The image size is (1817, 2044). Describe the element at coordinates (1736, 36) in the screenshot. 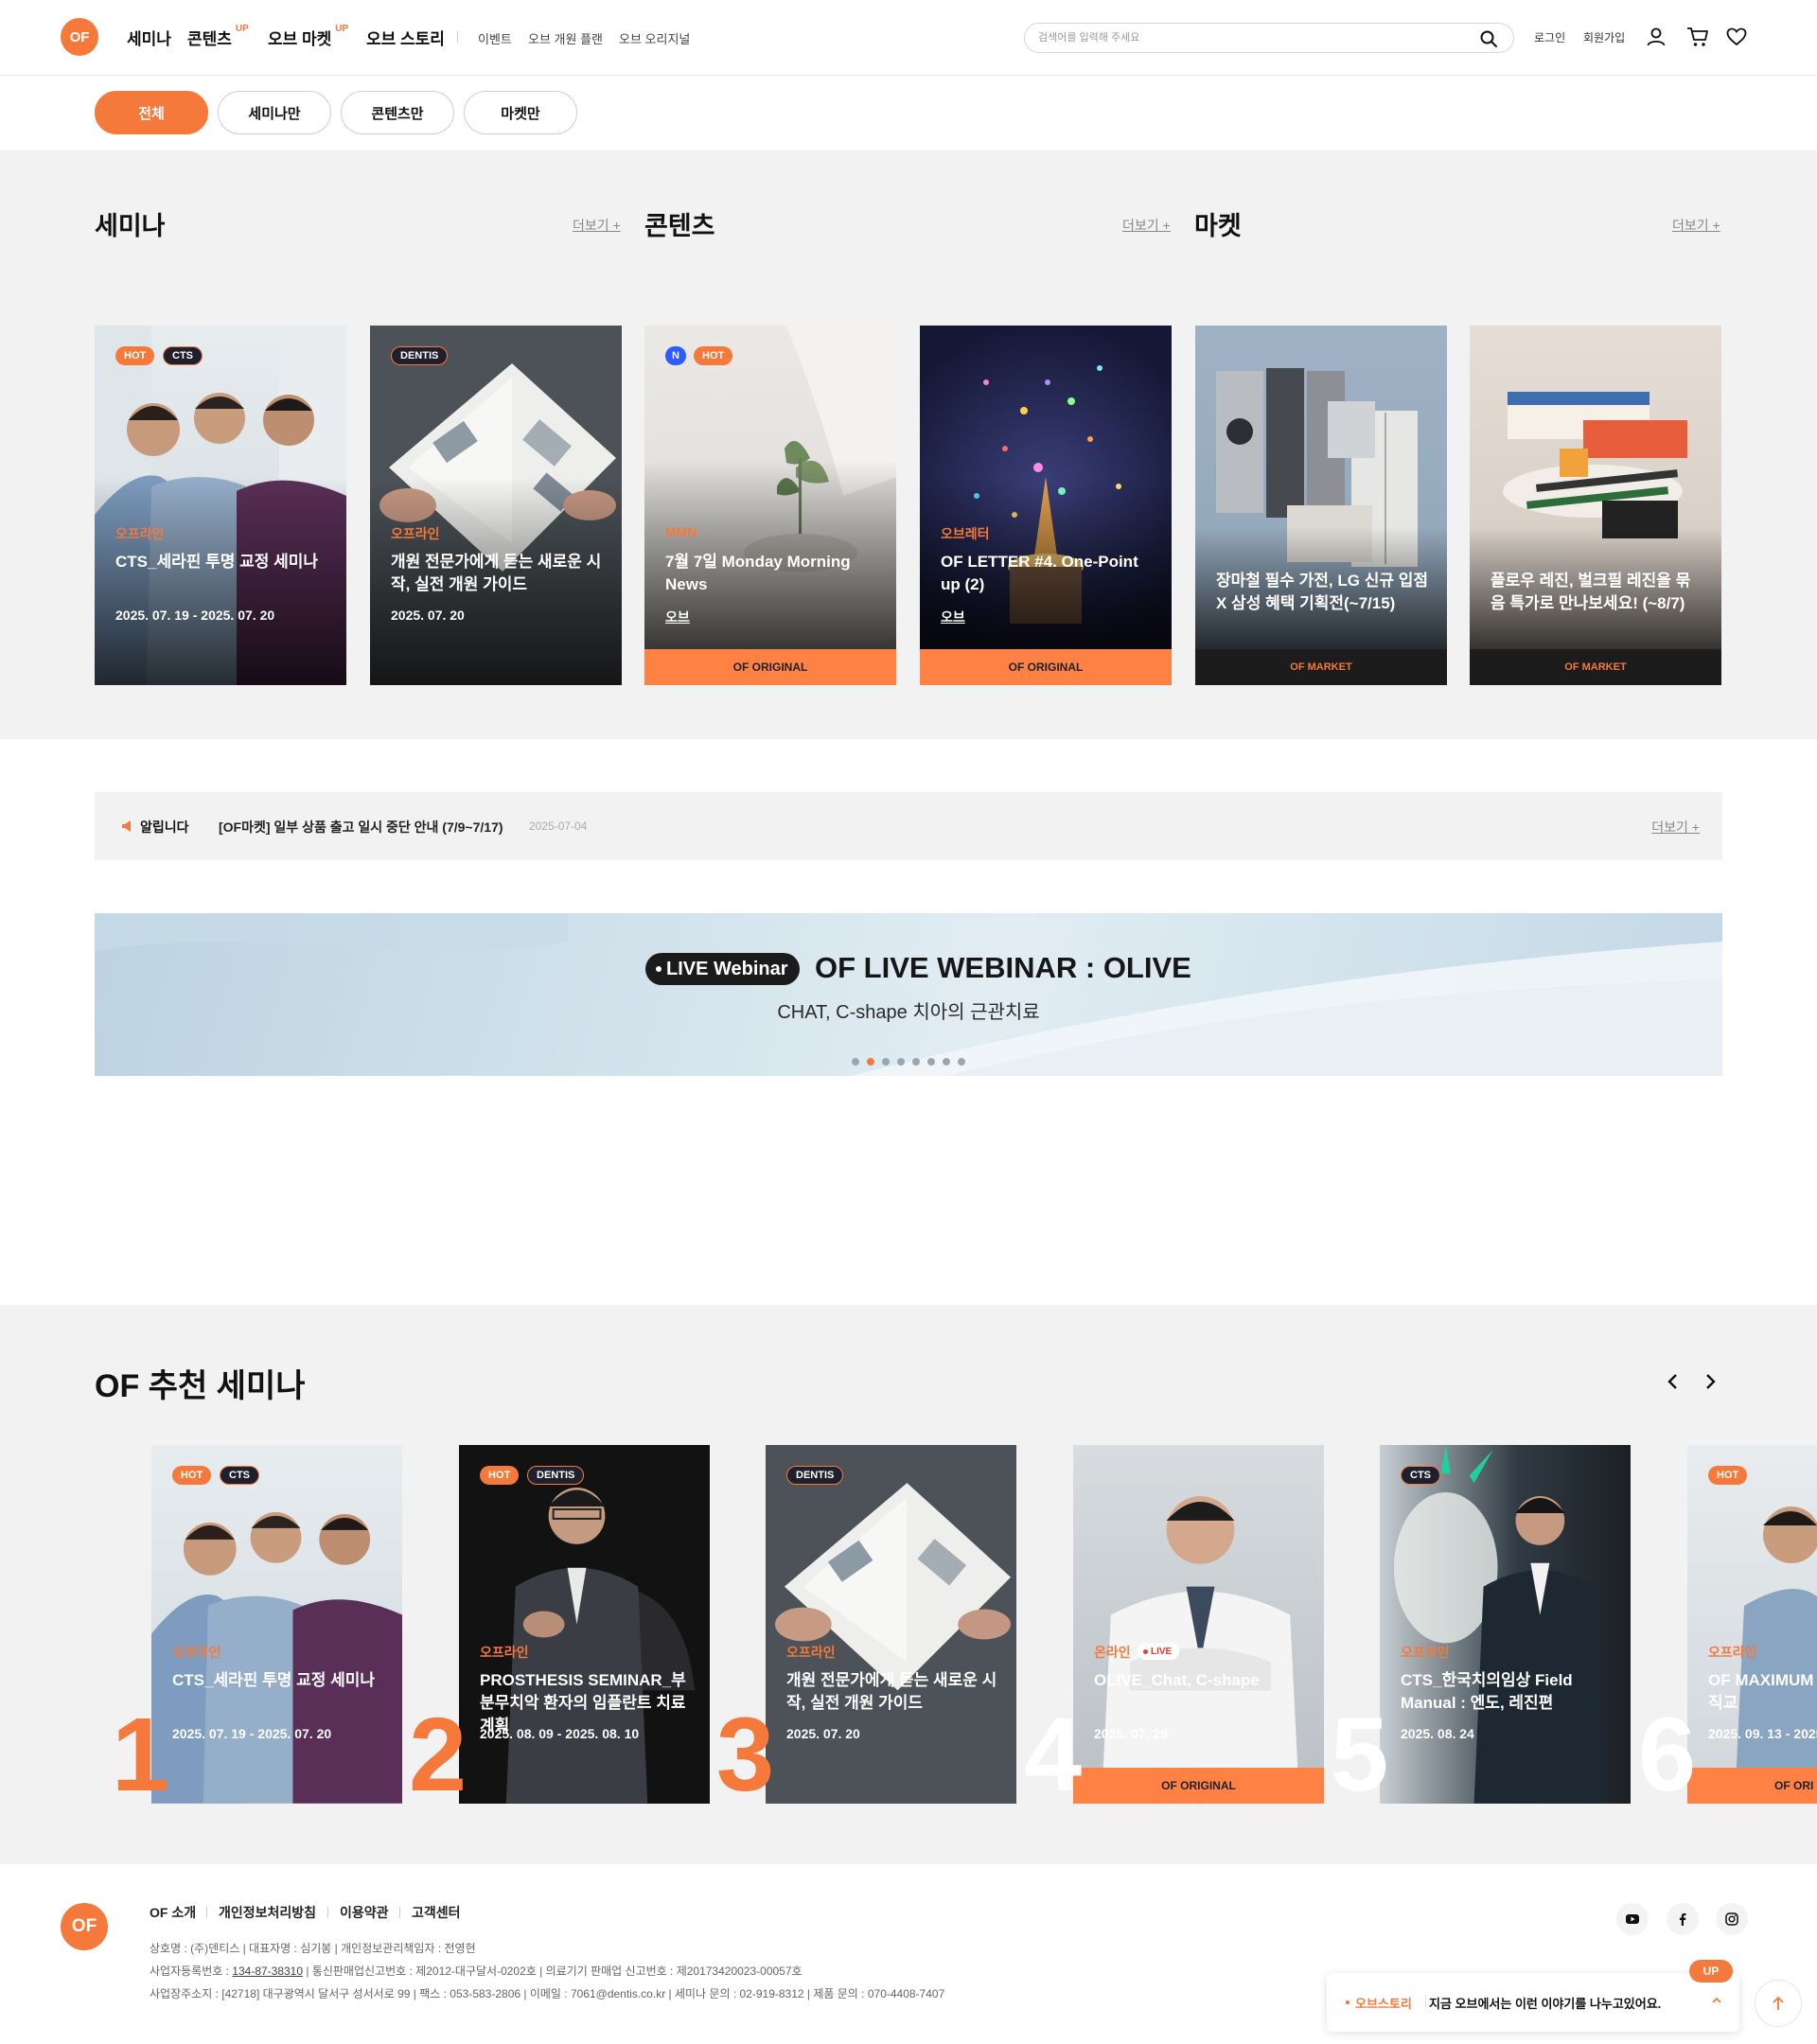

I see `heart-icon` at that location.